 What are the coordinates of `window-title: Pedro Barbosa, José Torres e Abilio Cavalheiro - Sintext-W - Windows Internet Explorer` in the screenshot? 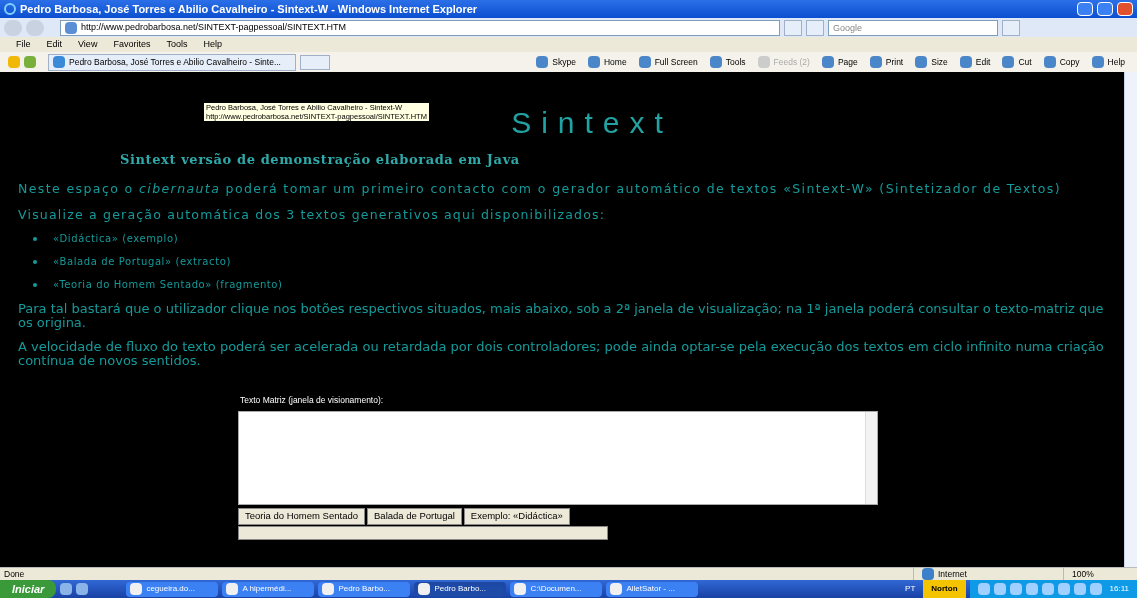 It's located at (249, 9).